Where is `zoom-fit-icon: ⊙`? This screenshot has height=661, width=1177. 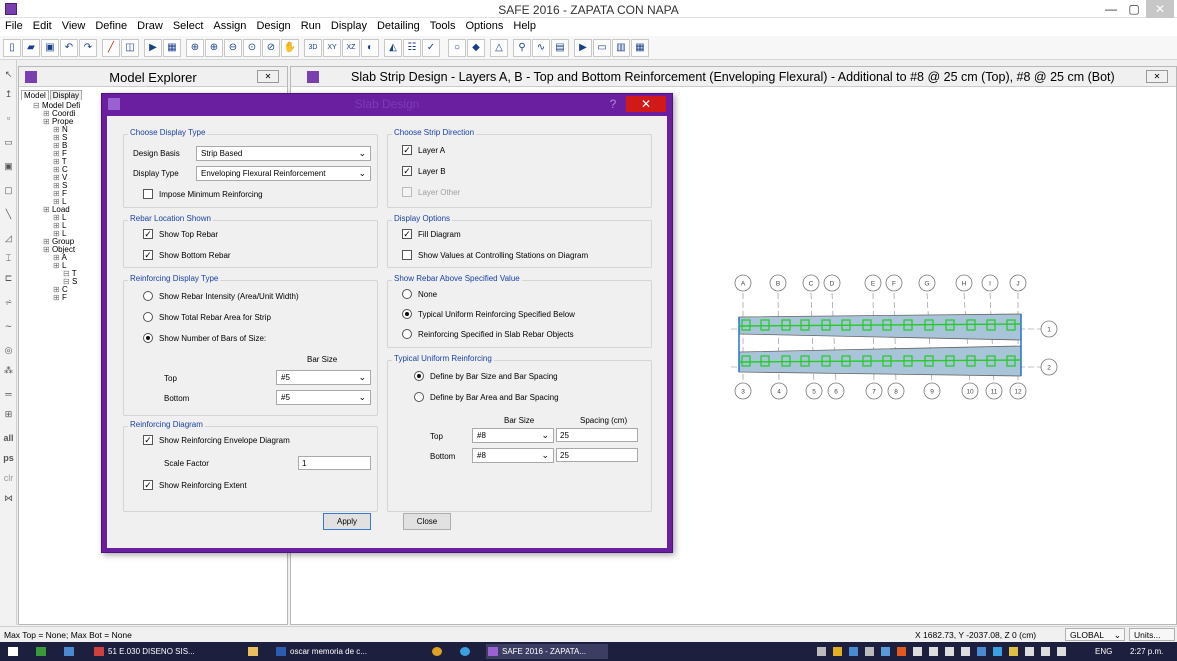
zoom-fit-icon: ⊙ is located at coordinates (252, 48).